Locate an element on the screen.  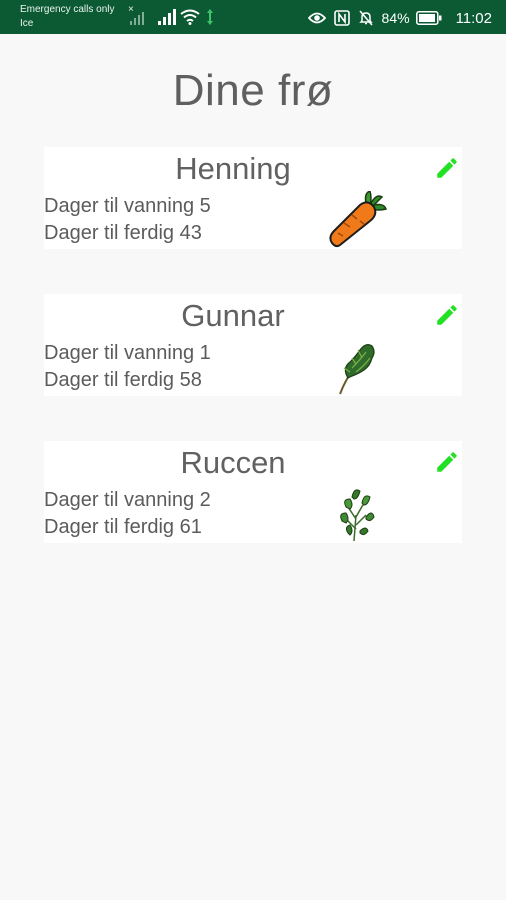
arugula-icon is located at coordinates (357, 515).